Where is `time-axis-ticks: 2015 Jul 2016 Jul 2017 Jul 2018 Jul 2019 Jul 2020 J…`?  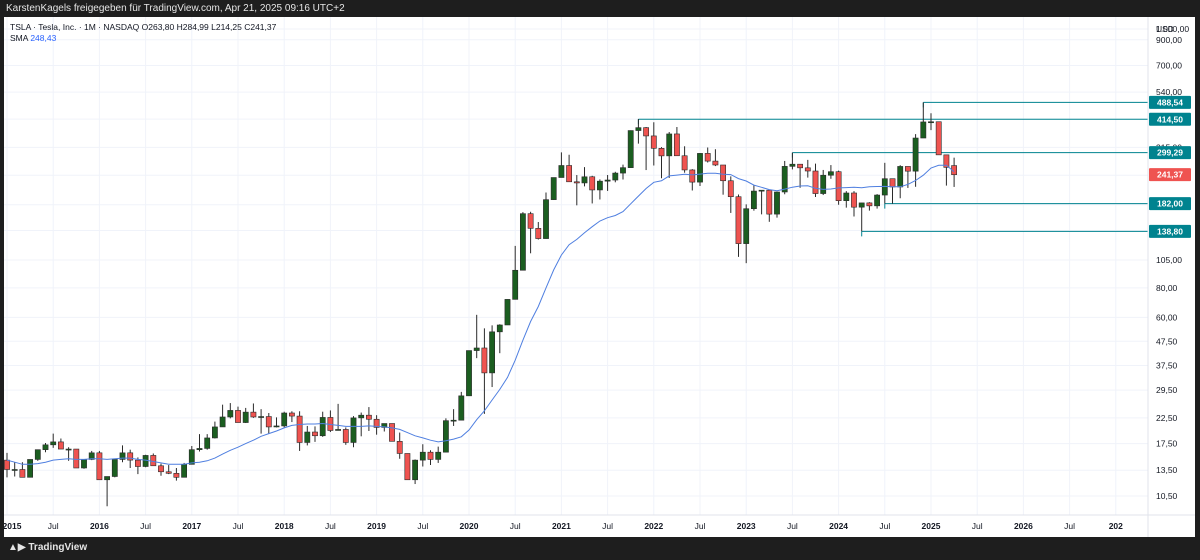 time-axis-ticks: 2015 Jul 2016 Jul 2017 Jul 2018 Jul 2019 Jul 2020 J… is located at coordinates (563, 526).